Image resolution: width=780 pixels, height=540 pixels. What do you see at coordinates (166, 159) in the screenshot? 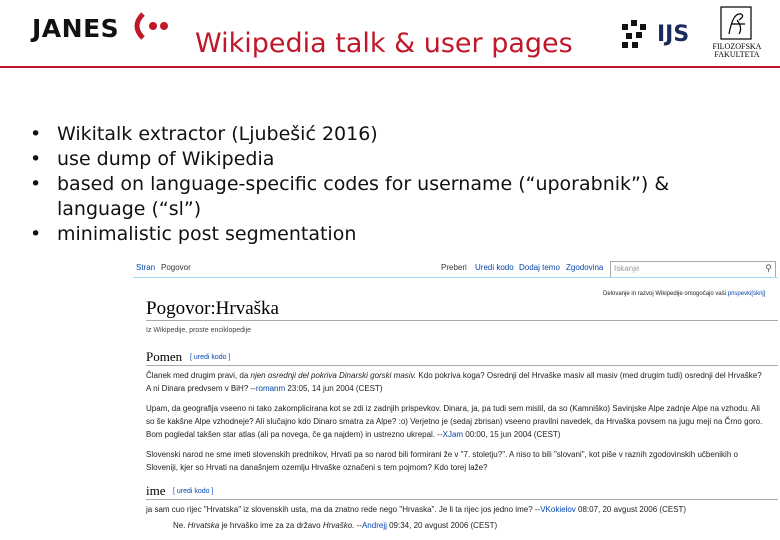
I see `bullet-text: use dump of Wikipedia` at bounding box center [166, 159].